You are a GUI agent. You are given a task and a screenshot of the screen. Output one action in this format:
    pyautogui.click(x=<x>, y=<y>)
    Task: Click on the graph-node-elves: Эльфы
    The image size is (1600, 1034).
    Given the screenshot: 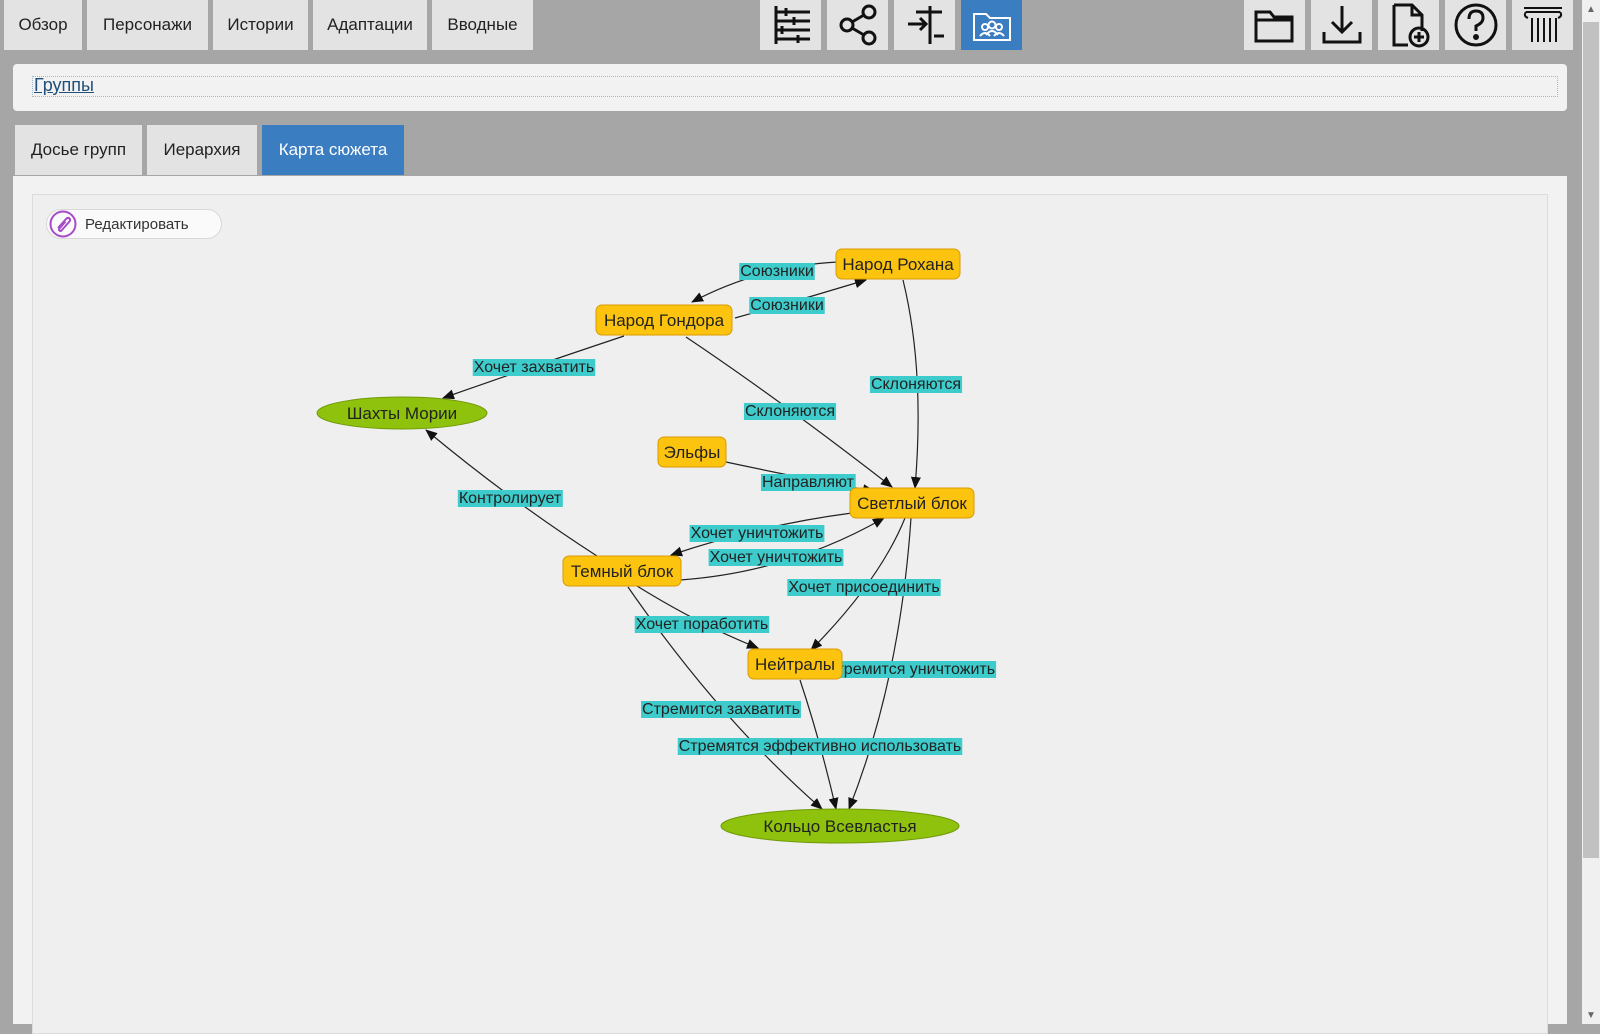 What is the action you would take?
    pyautogui.click(x=692, y=452)
    